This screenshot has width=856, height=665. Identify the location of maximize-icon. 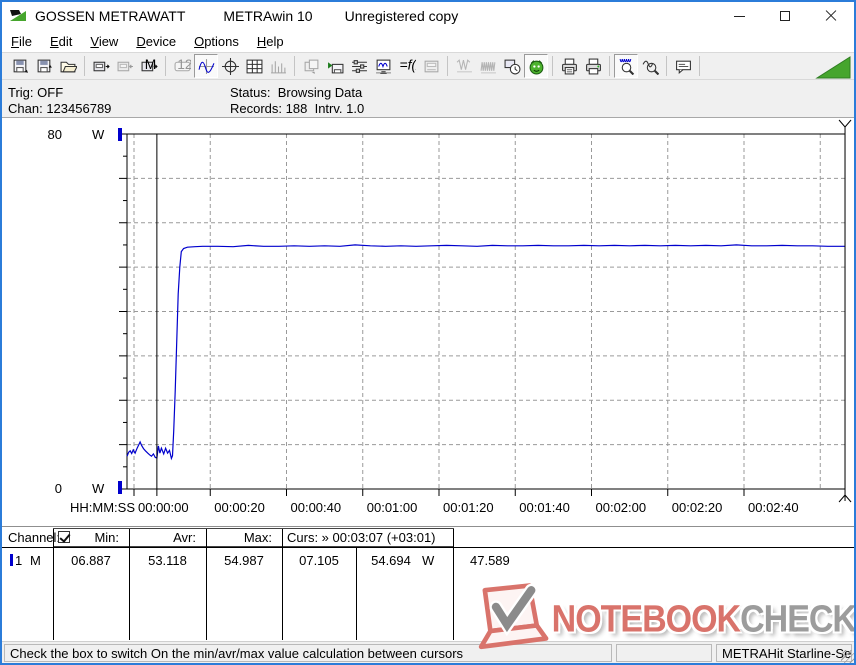
(785, 16).